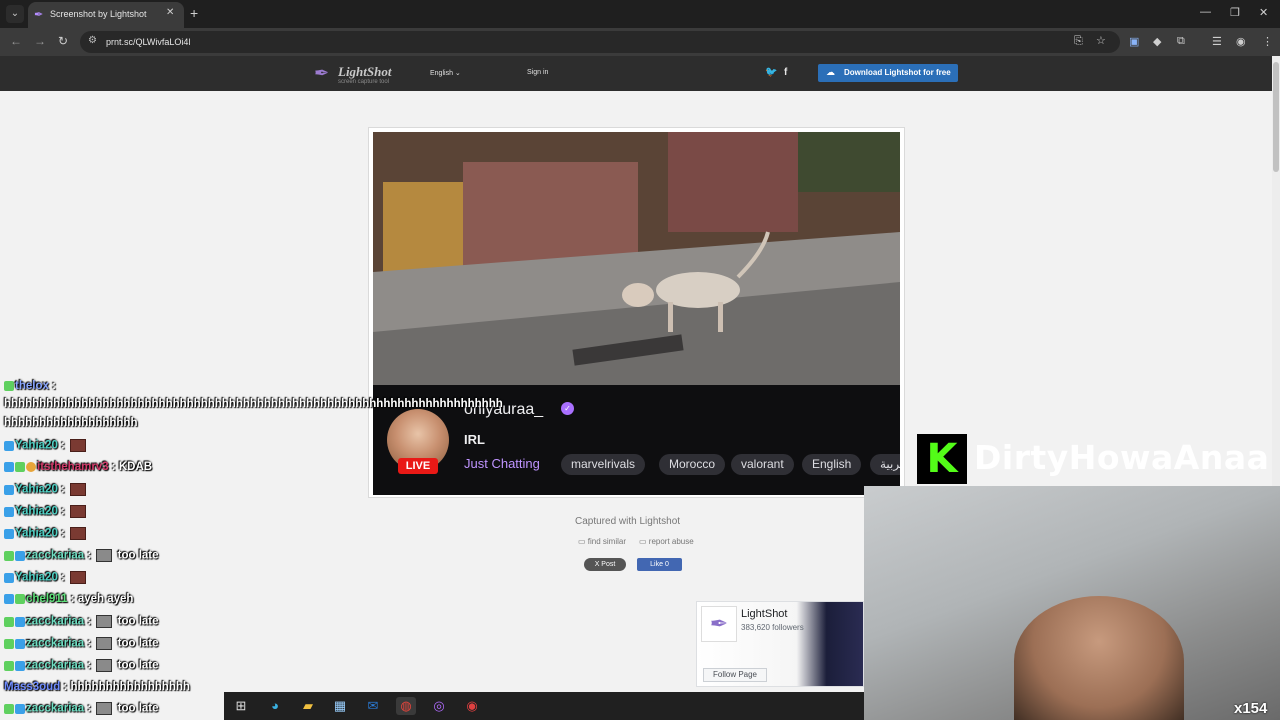 The height and width of the screenshot is (720, 1280). What do you see at coordinates (1267, 41) in the screenshot?
I see `menu-kebab-icon: ⋮` at bounding box center [1267, 41].